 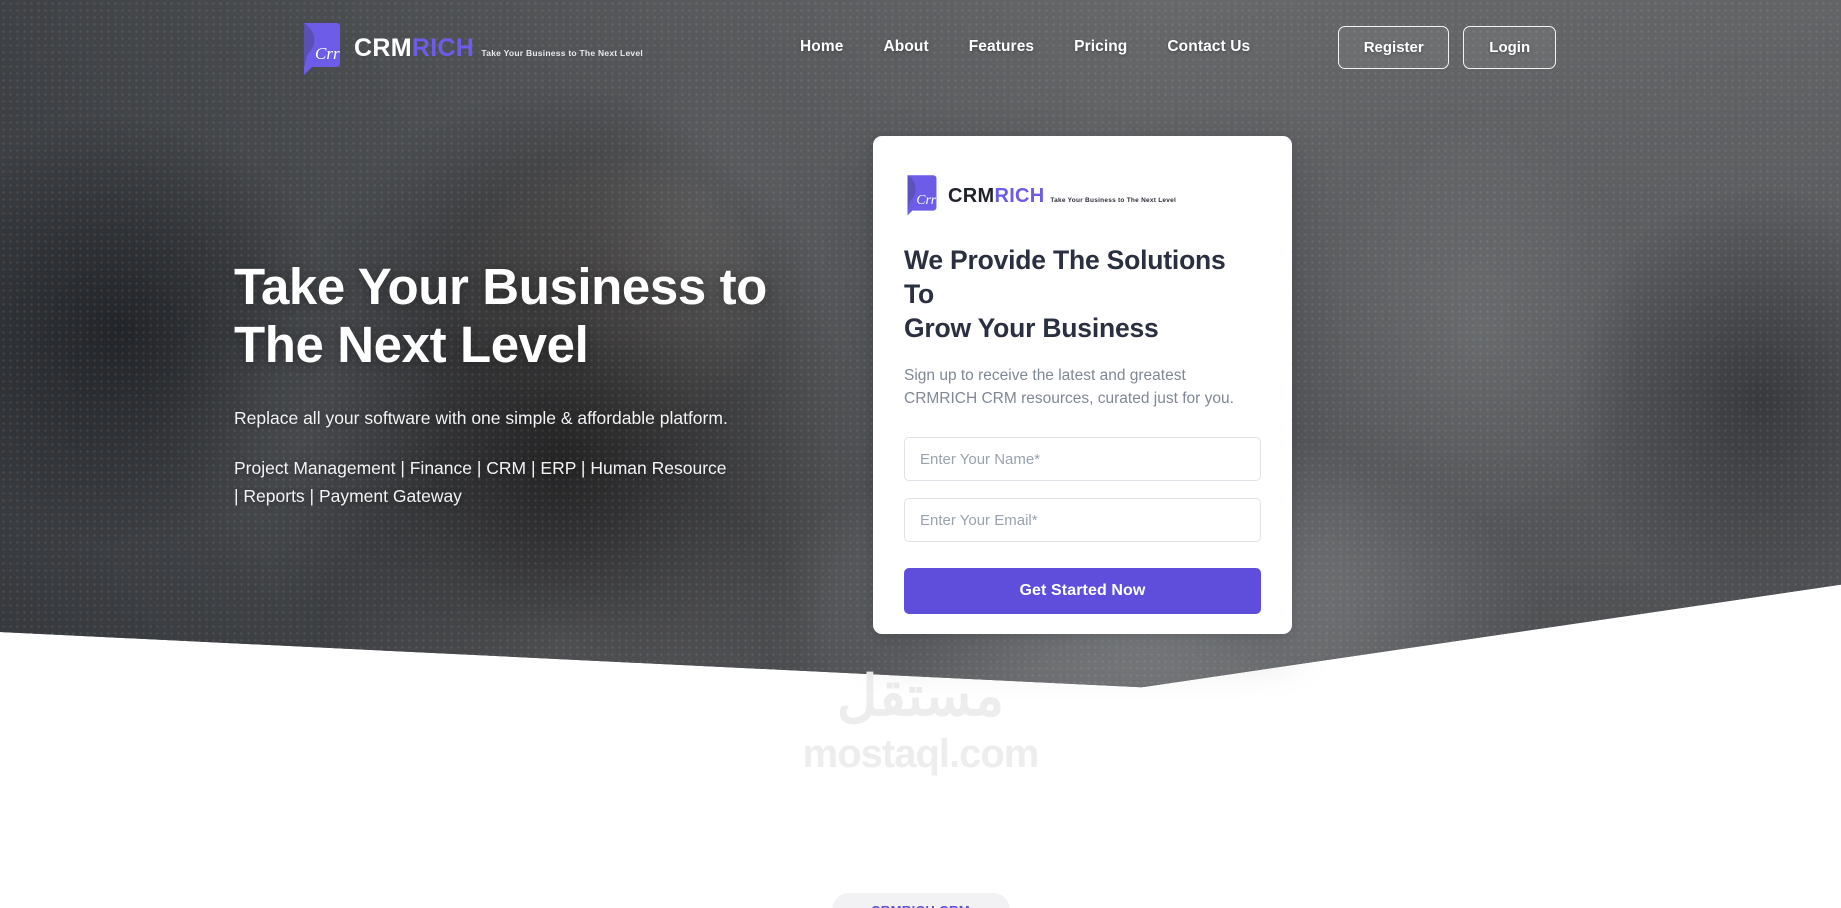 I want to click on auth-buttons: Register Login, so click(x=1447, y=47).